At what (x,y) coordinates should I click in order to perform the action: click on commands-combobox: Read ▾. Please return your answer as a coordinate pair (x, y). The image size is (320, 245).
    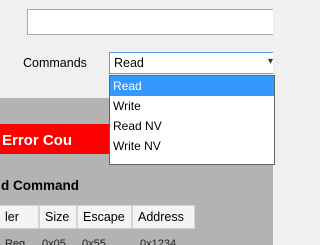
    Looking at the image, I should click on (191, 63).